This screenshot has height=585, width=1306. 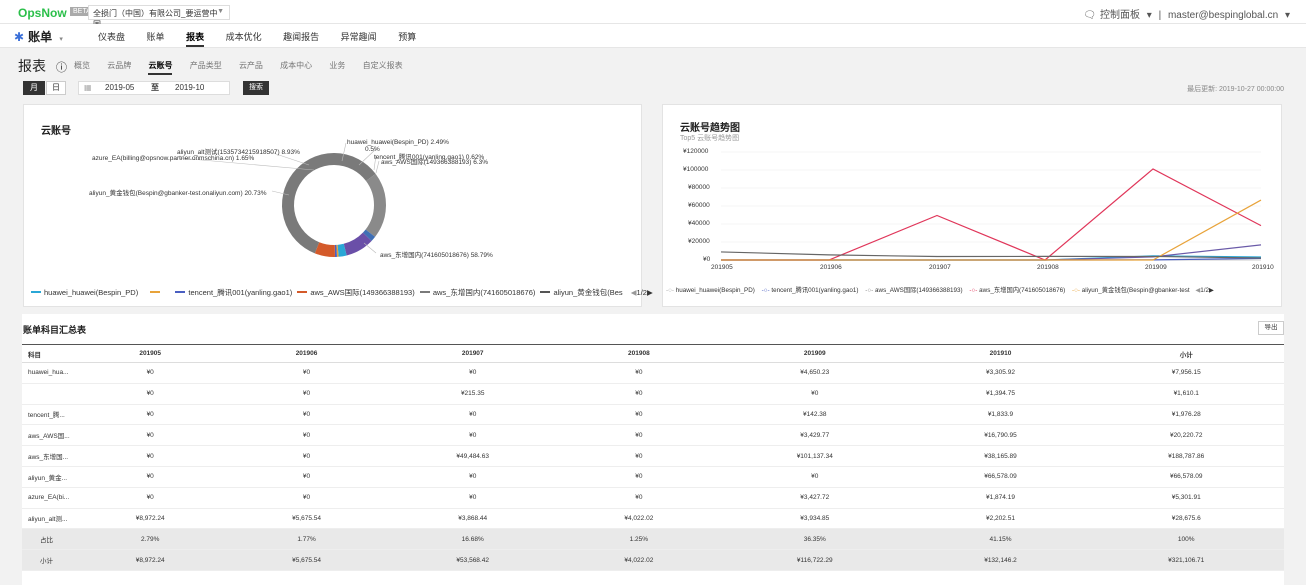 What do you see at coordinates (195, 39) in the screenshot?
I see `nav-item-report: 报表` at bounding box center [195, 39].